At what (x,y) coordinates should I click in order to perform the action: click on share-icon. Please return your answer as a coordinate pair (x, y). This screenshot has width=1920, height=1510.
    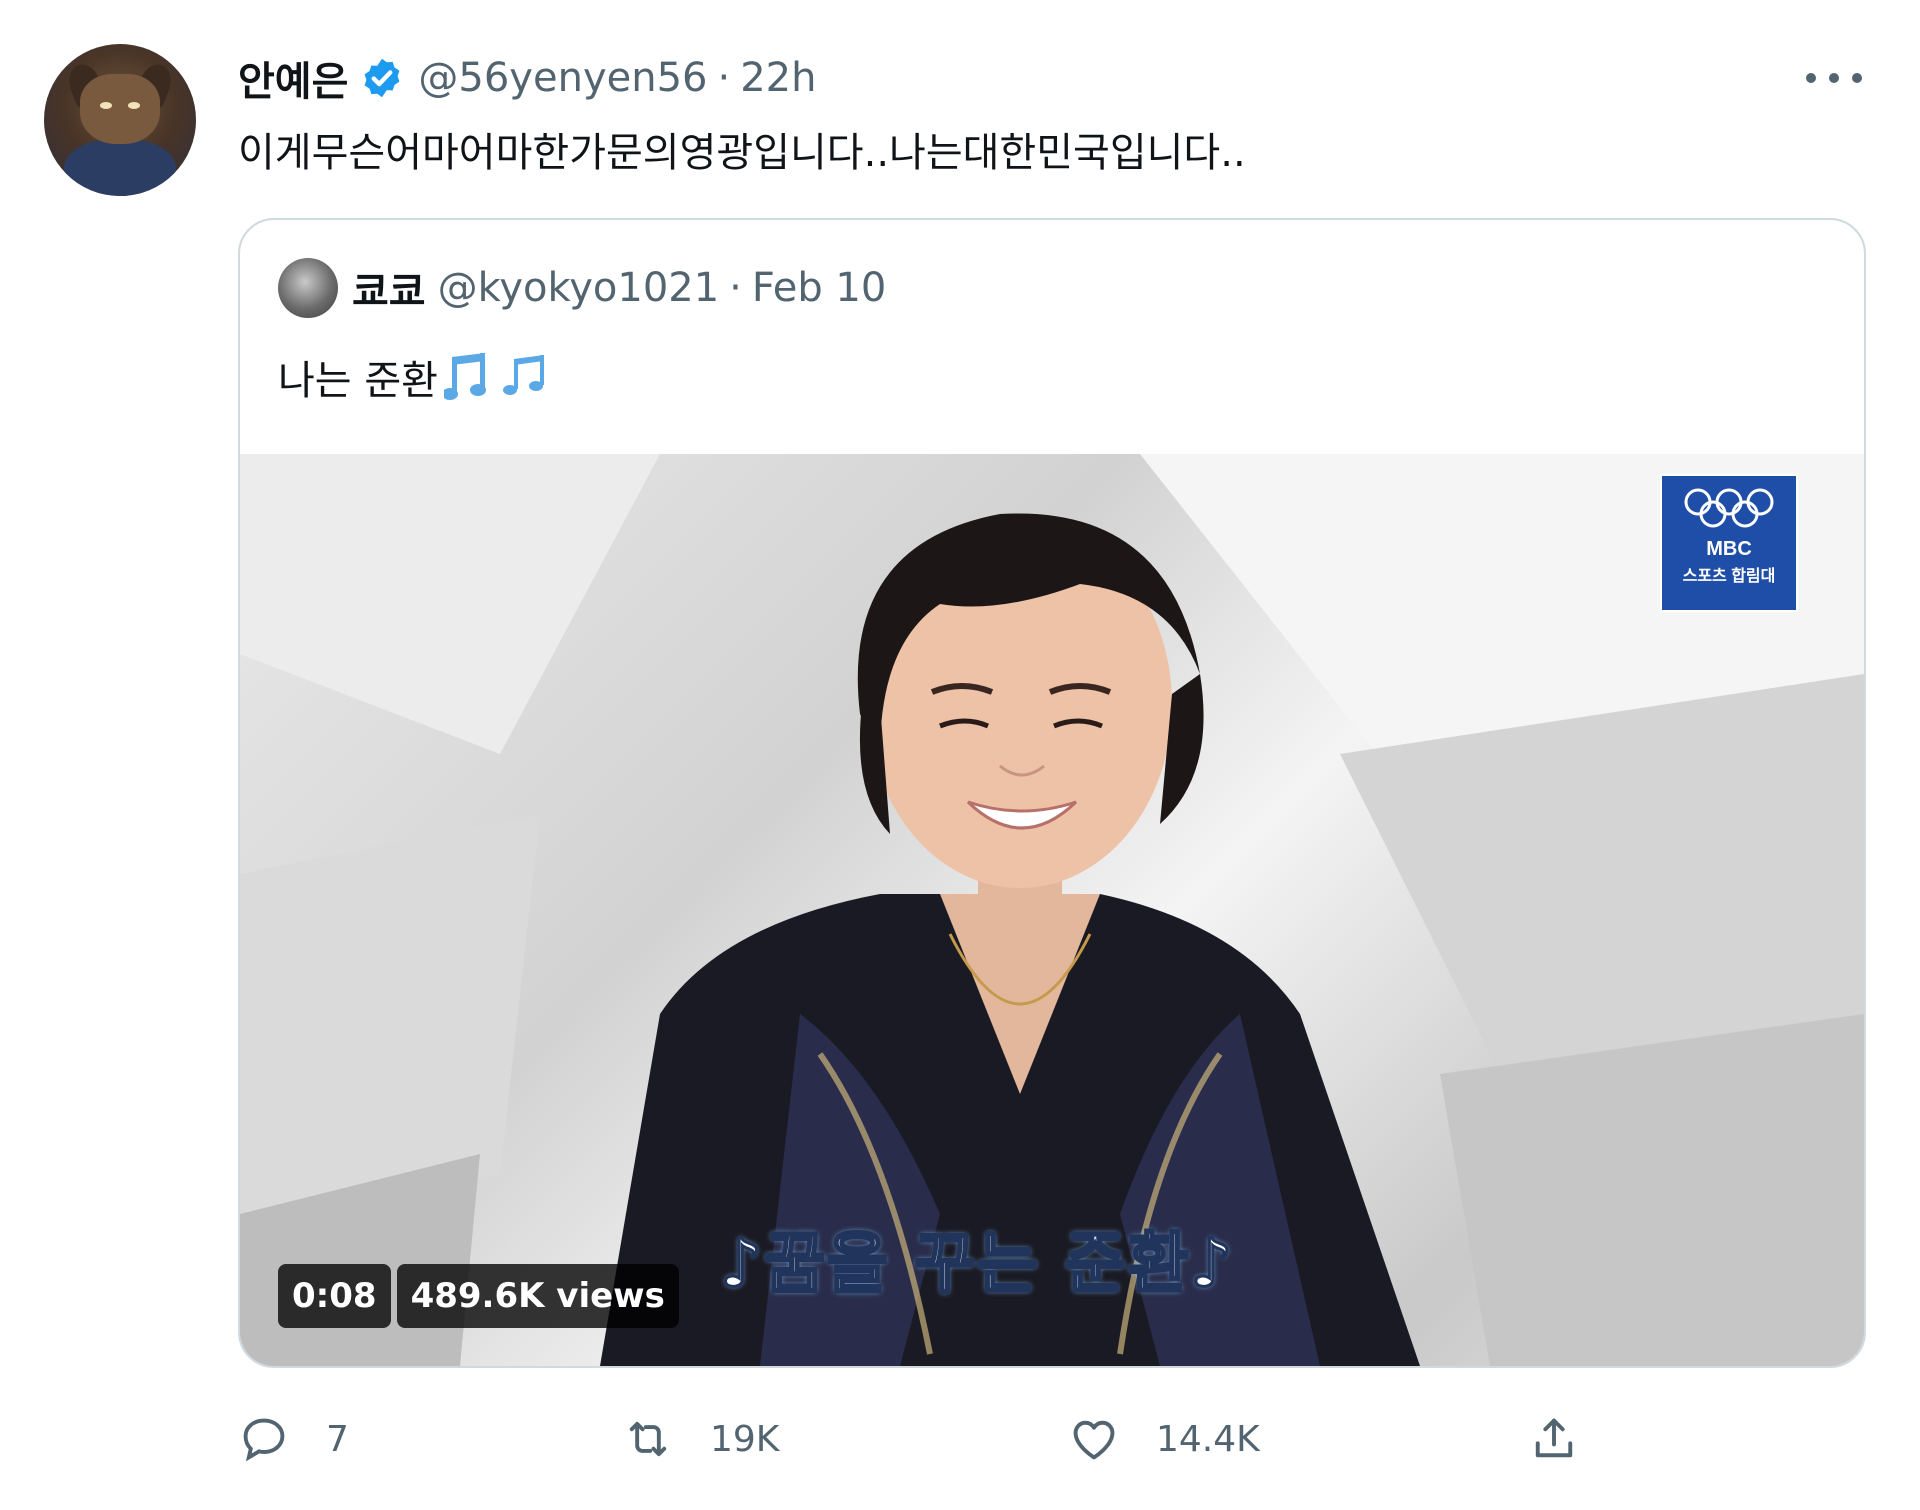
    Looking at the image, I should click on (1554, 1439).